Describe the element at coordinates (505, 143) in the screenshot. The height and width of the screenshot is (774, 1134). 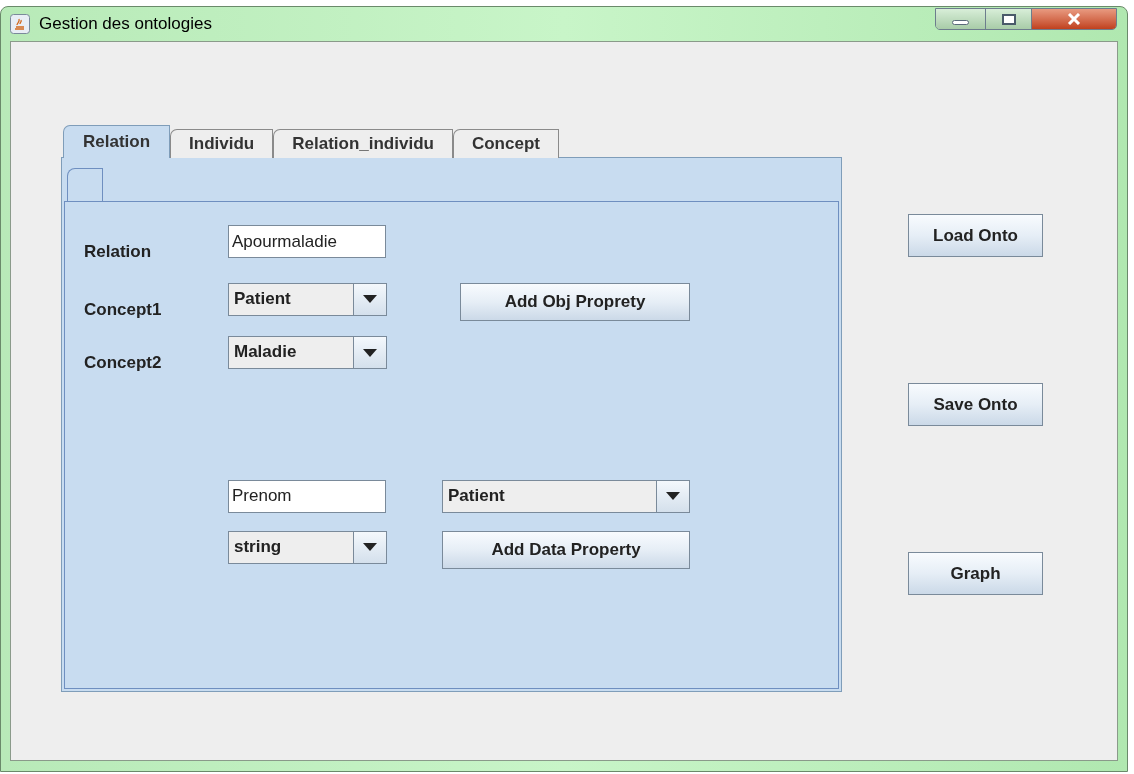
I see `tab: Concept` at that location.